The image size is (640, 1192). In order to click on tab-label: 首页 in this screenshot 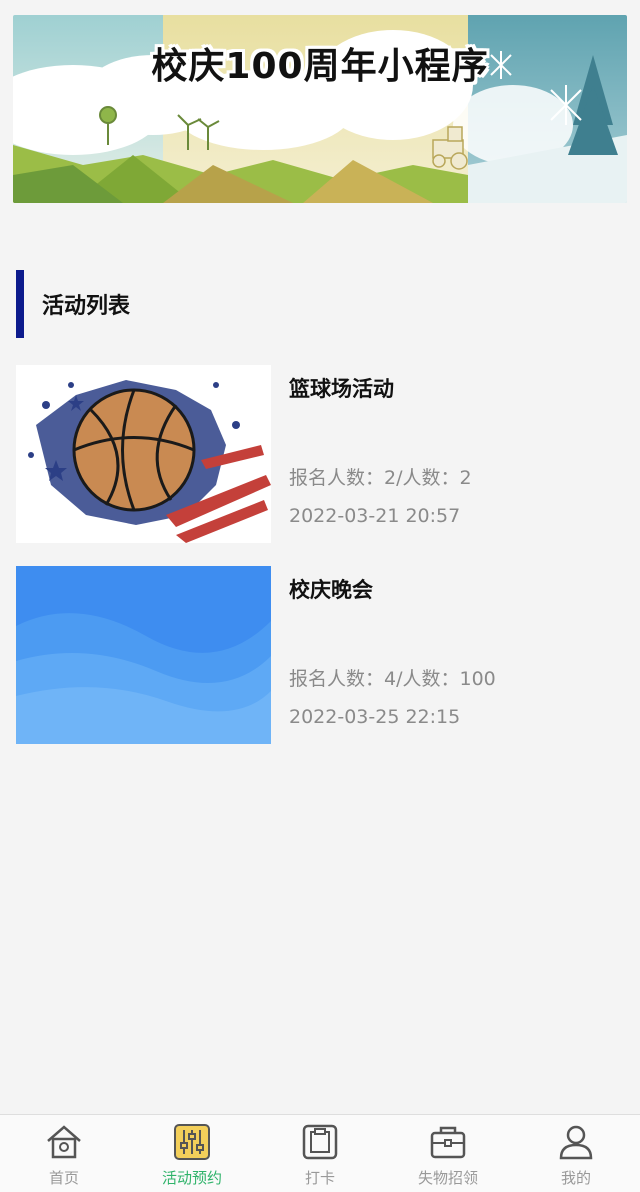, I will do `click(63, 1178)`.